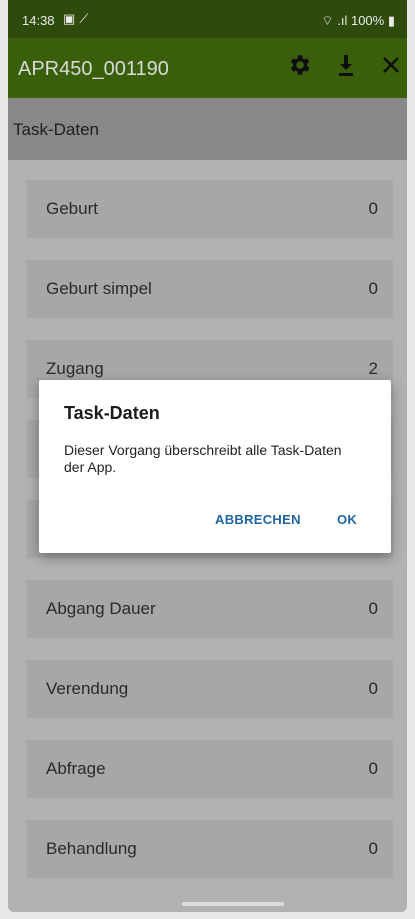 The width and height of the screenshot is (415, 919). Describe the element at coordinates (72, 208) in the screenshot. I see `item-label: Geburt` at that location.